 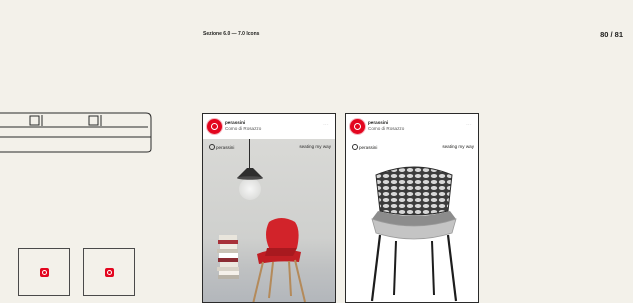 I want to click on section-title: Sezione 6.0 — 7.0 Icons, so click(x=231, y=34).